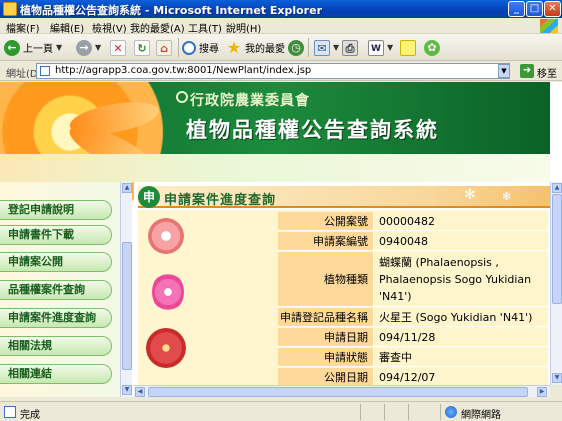 The width and height of the screenshot is (562, 421). What do you see at coordinates (451, 412) in the screenshot?
I see `globe-icon` at bounding box center [451, 412].